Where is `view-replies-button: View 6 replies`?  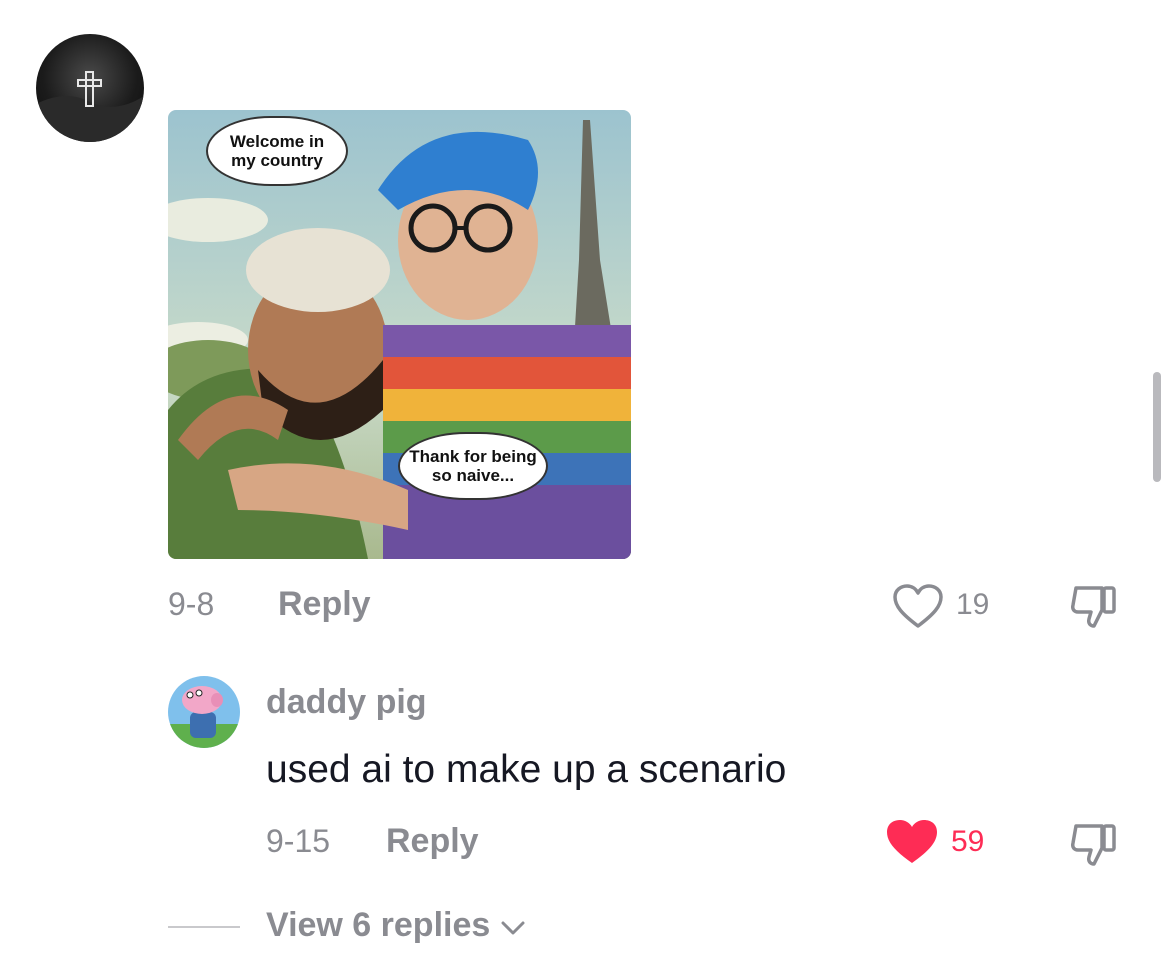 view-replies-button: View 6 replies is located at coordinates (396, 925).